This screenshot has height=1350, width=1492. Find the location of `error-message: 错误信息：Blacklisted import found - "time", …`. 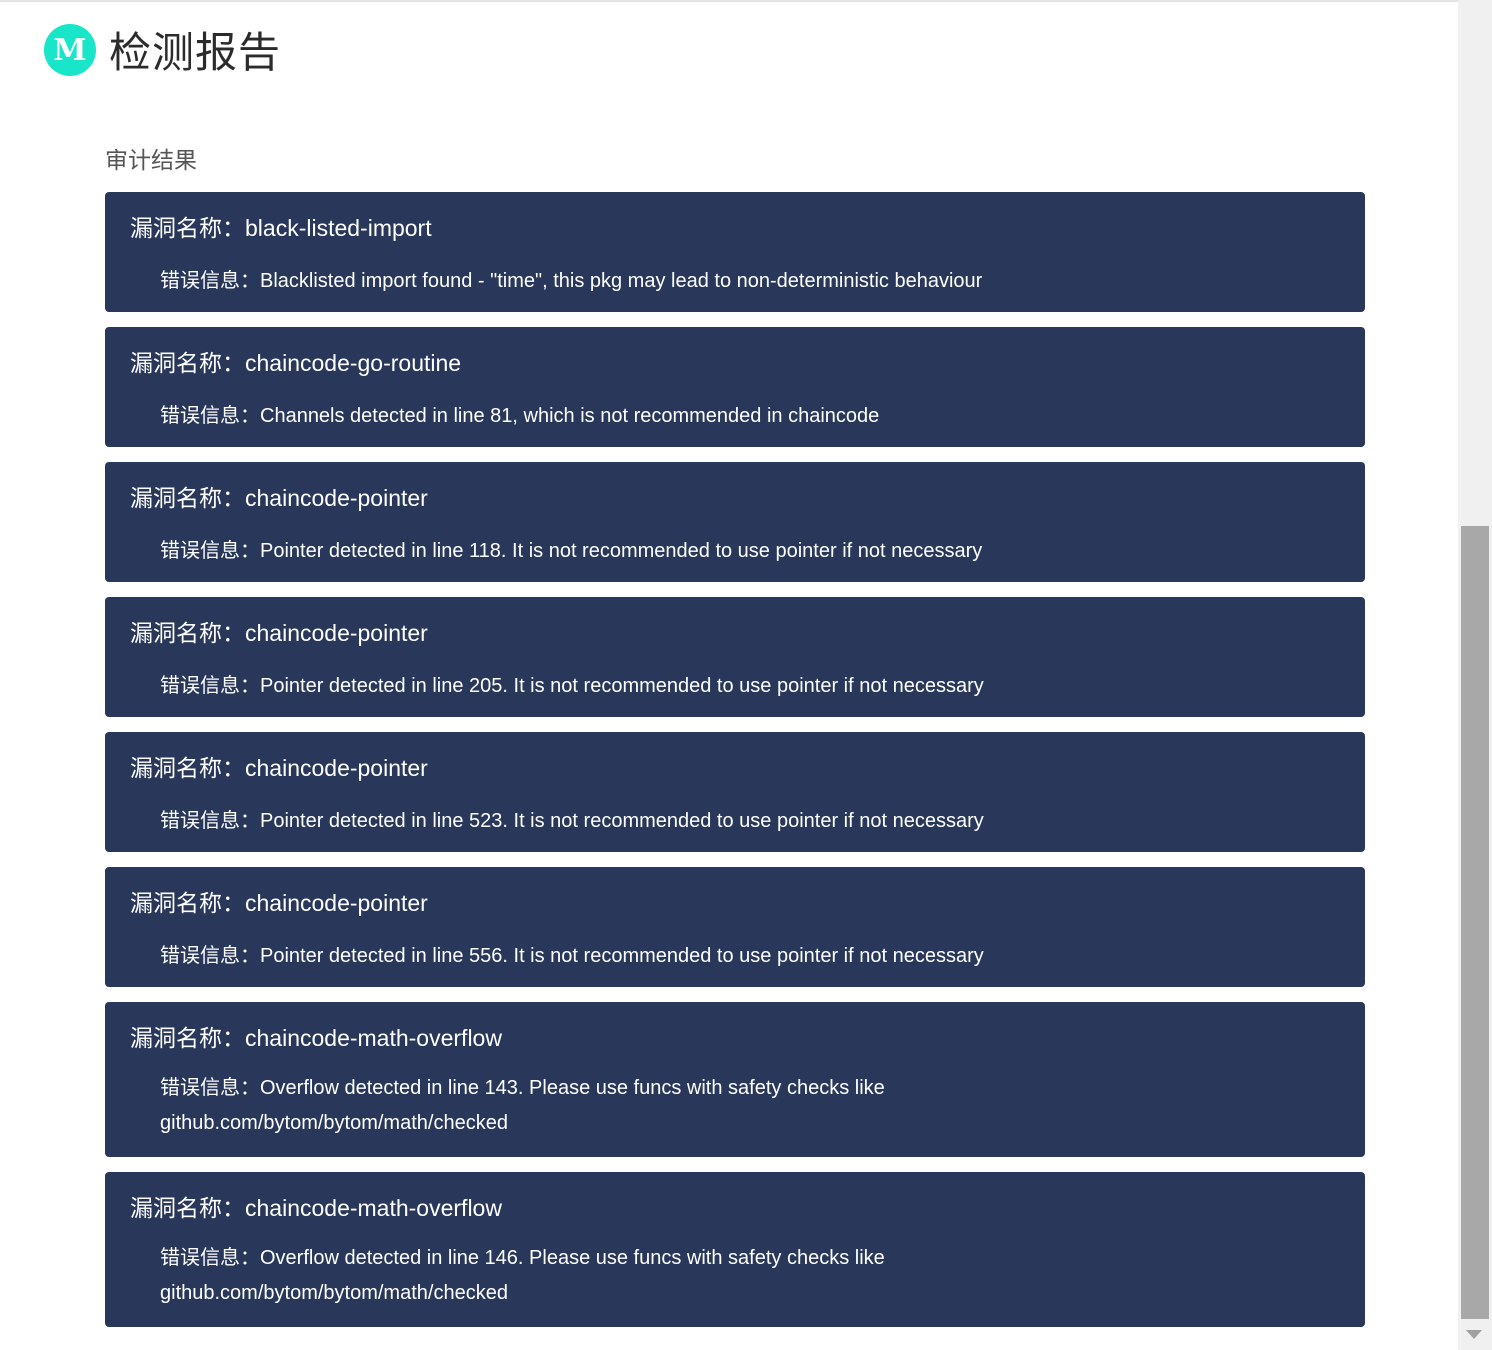

error-message: 错误信息：Blacklisted import found - "time", … is located at coordinates (735, 281).